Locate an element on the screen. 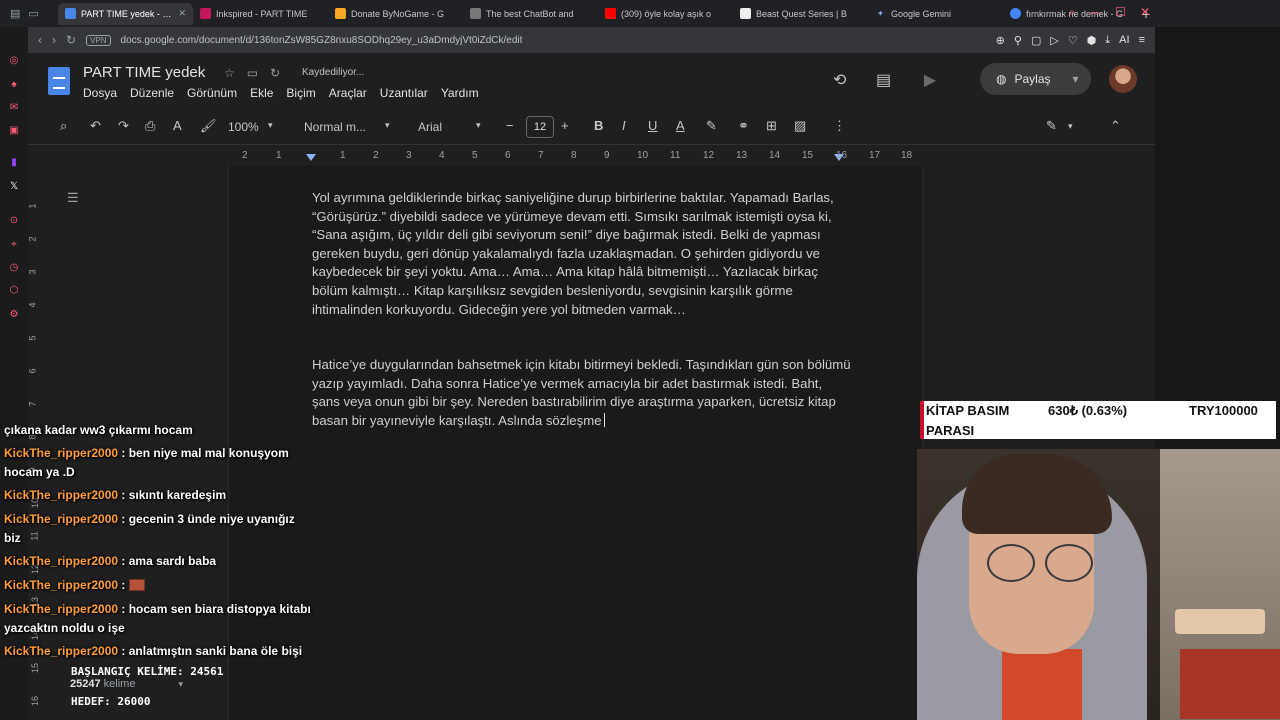 The height and width of the screenshot is (720, 1280). increase-font-icon: + is located at coordinates (565, 125).